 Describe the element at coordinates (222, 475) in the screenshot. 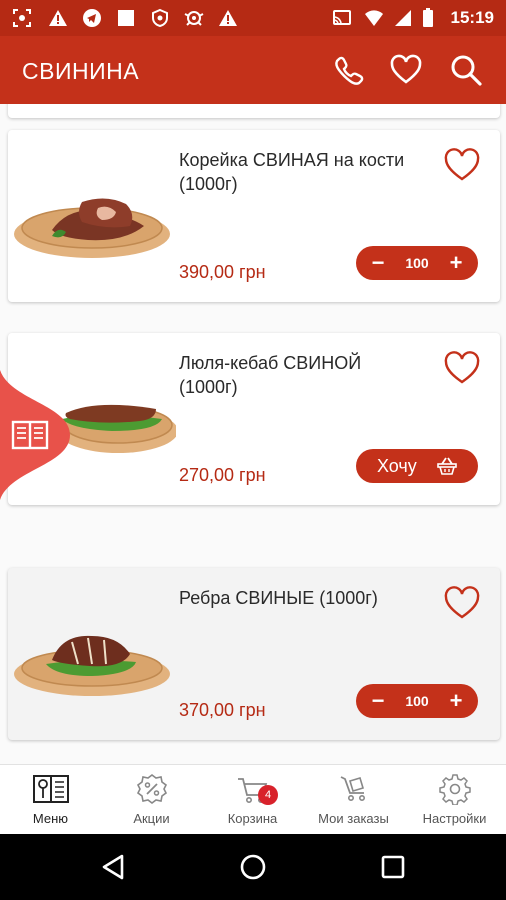

I see `product-price: 270,00 грн` at that location.